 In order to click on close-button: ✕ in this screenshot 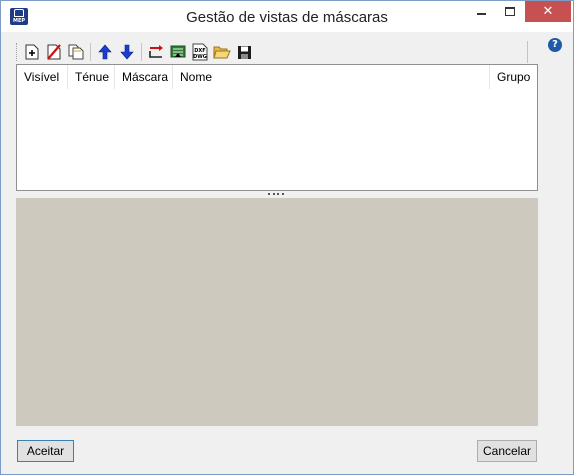, I will do `click(548, 11)`.